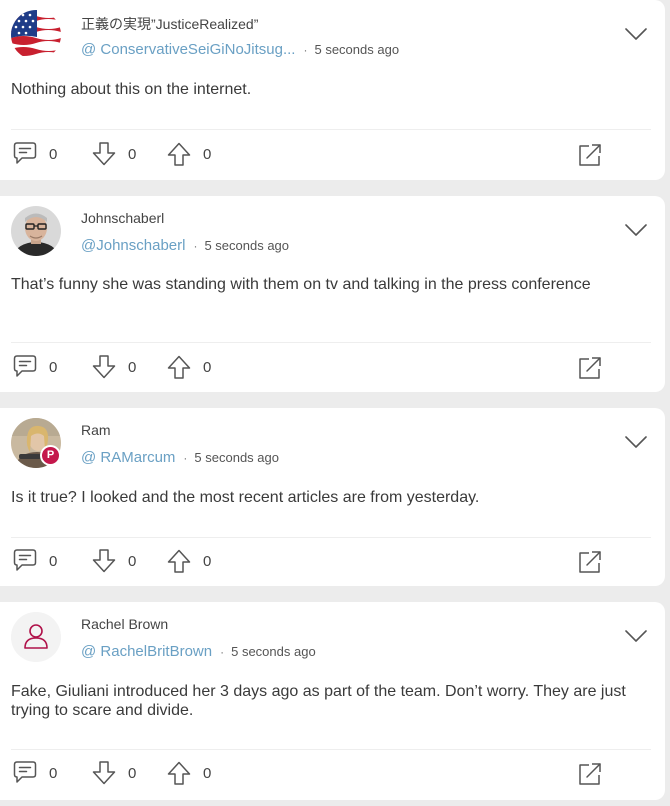 This screenshot has width=670, height=806. What do you see at coordinates (128, 457) in the screenshot?
I see `user-handle: @ RAMarcum` at bounding box center [128, 457].